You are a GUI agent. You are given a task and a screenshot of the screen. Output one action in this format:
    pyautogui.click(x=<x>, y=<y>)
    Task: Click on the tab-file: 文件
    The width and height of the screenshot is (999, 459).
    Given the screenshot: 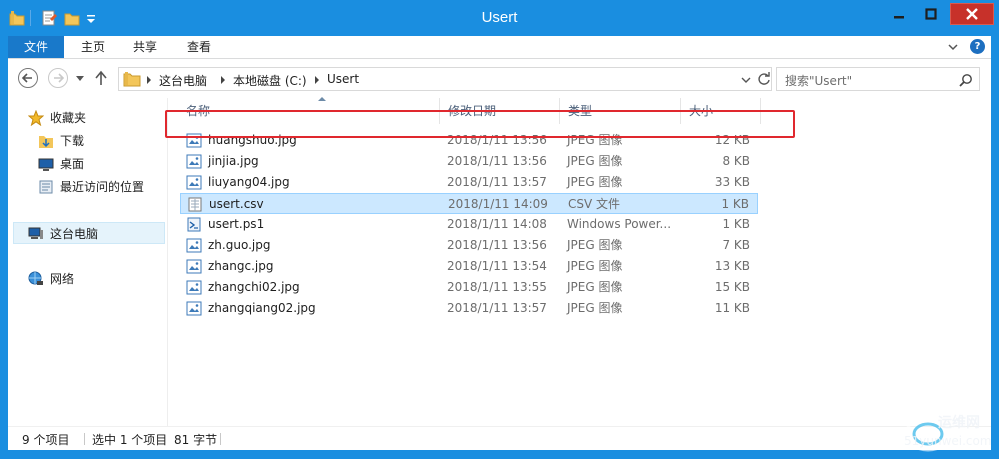 What is the action you would take?
    pyautogui.click(x=36, y=47)
    